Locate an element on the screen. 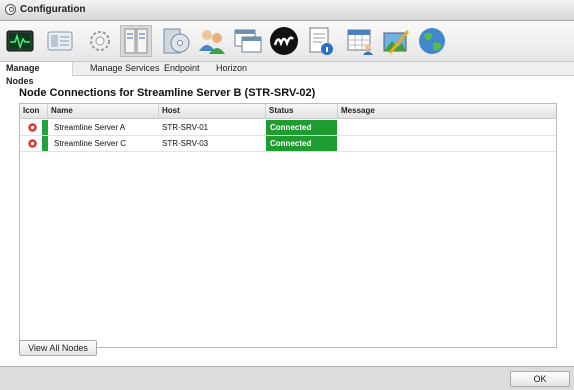 This screenshot has width=574, height=390. column-header-status: Status is located at coordinates (302, 111).